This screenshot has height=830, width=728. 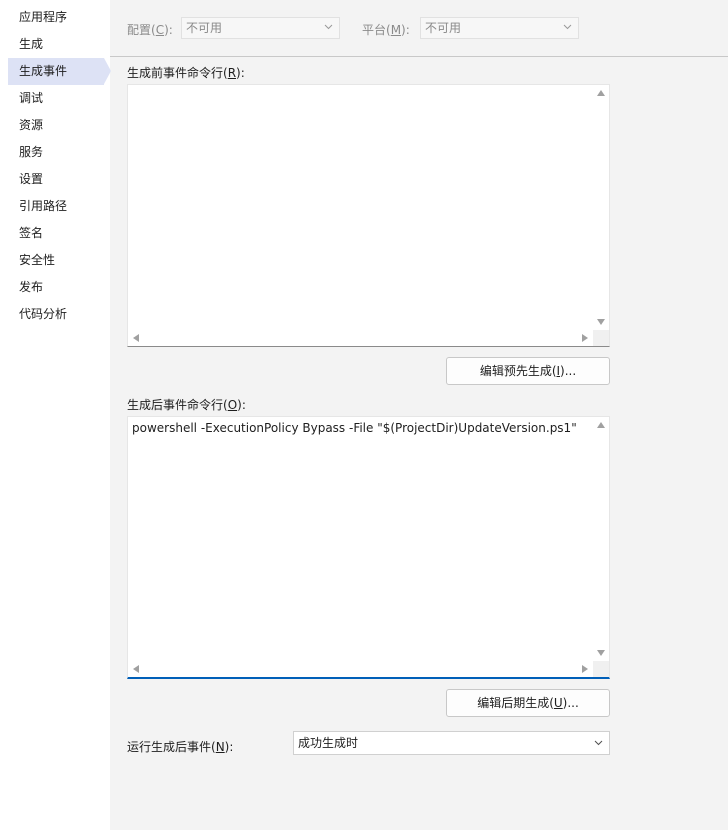 What do you see at coordinates (31, 179) in the screenshot?
I see `sidebar-item-label: 设置` at bounding box center [31, 179].